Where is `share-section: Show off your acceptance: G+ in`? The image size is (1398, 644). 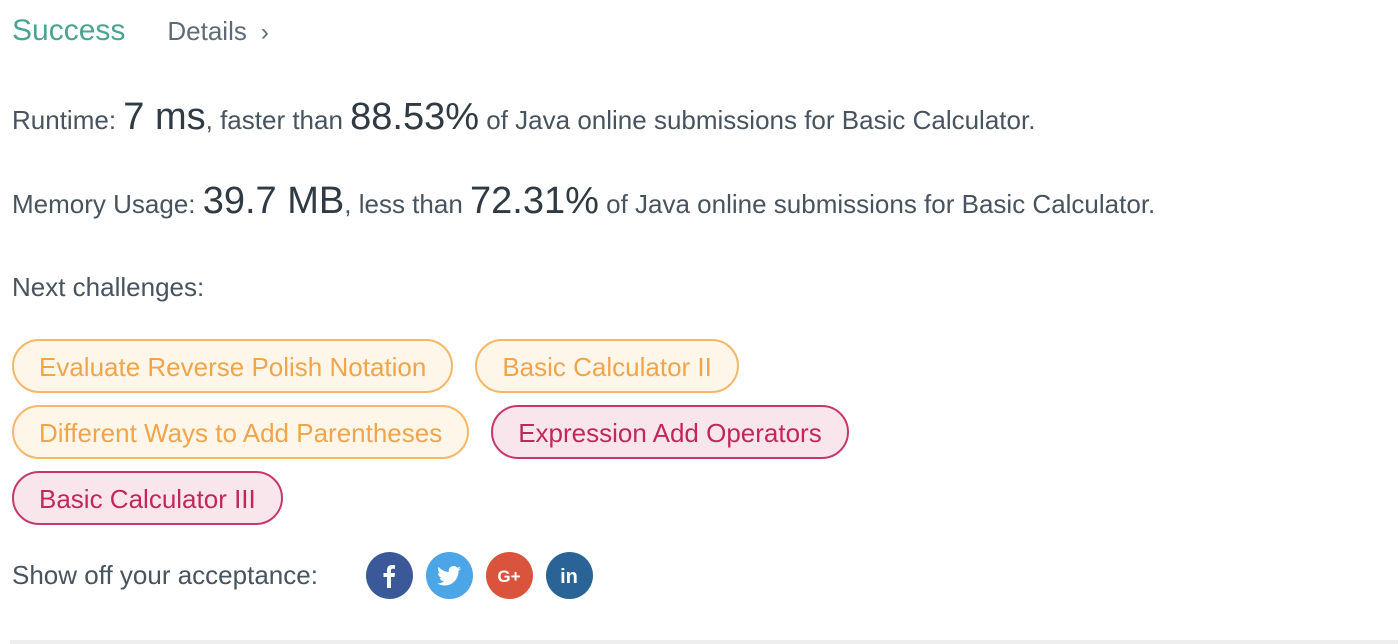
share-section: Show off your acceptance: G+ in is located at coordinates (309, 575).